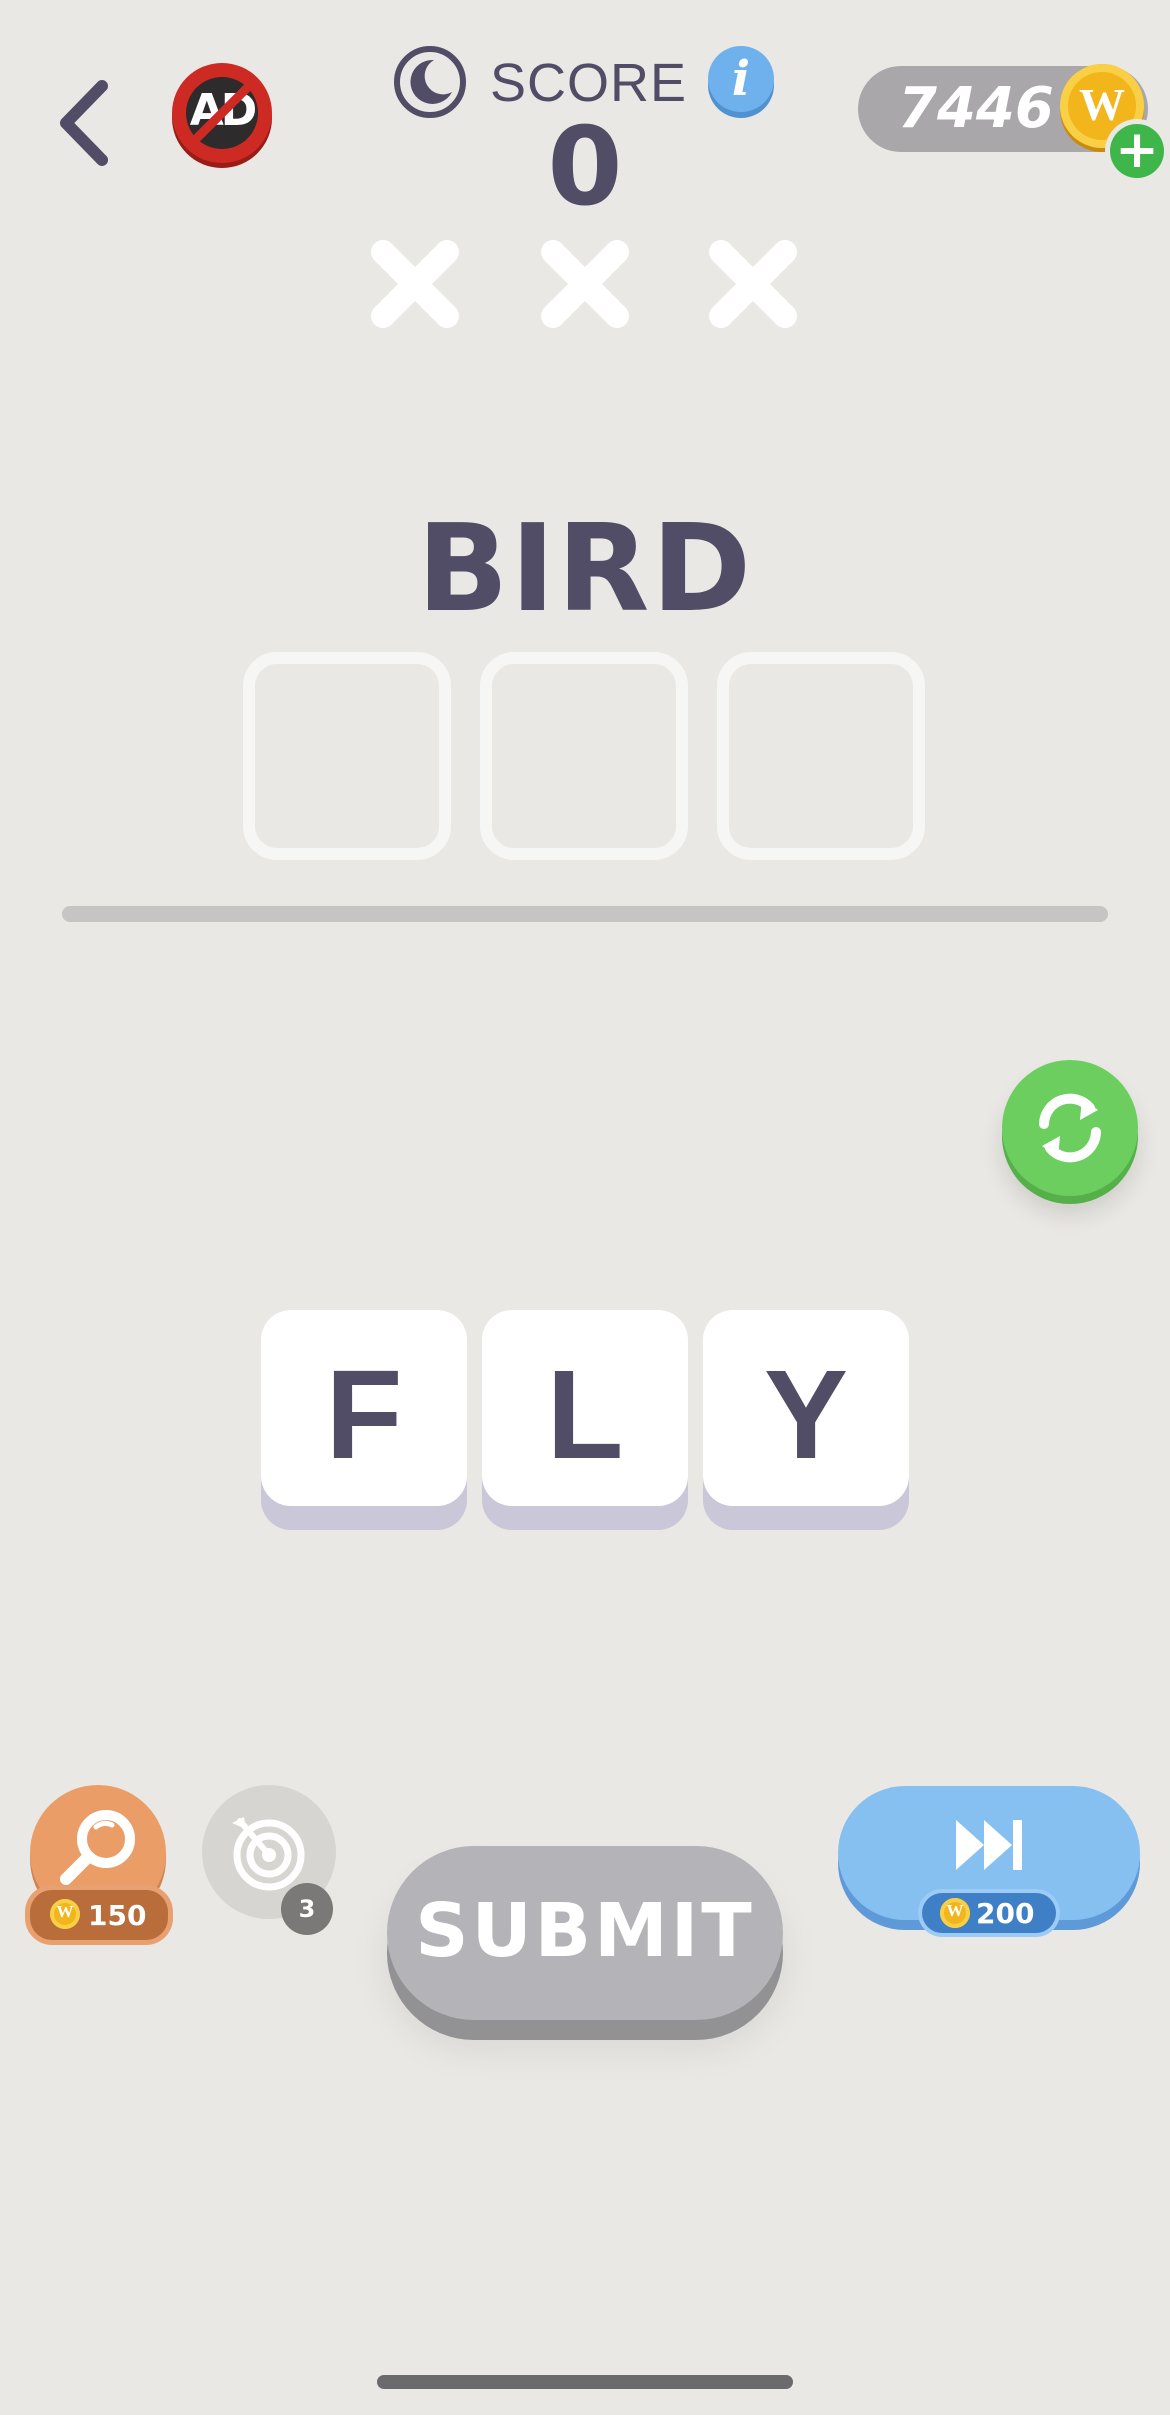  I want to click on hint-cost: 150, so click(117, 1915).